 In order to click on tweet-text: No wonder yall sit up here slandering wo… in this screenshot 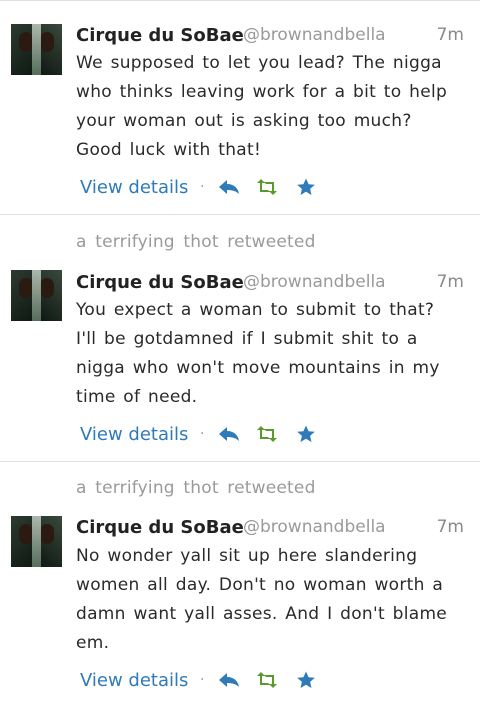, I will do `click(262, 599)`.